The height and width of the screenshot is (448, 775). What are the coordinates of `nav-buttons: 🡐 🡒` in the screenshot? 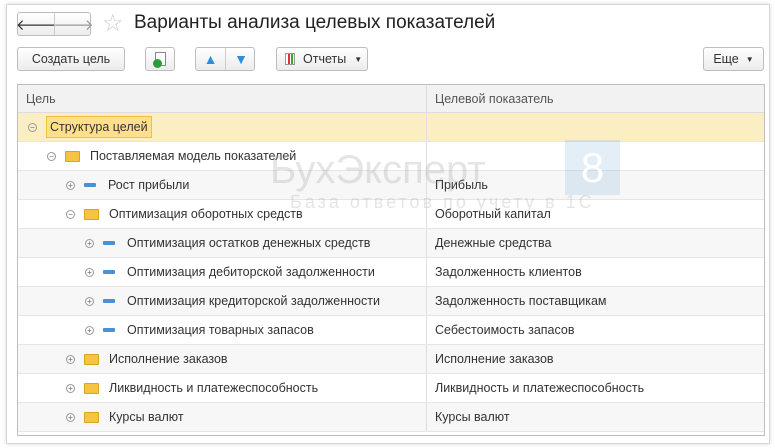 It's located at (55, 24).